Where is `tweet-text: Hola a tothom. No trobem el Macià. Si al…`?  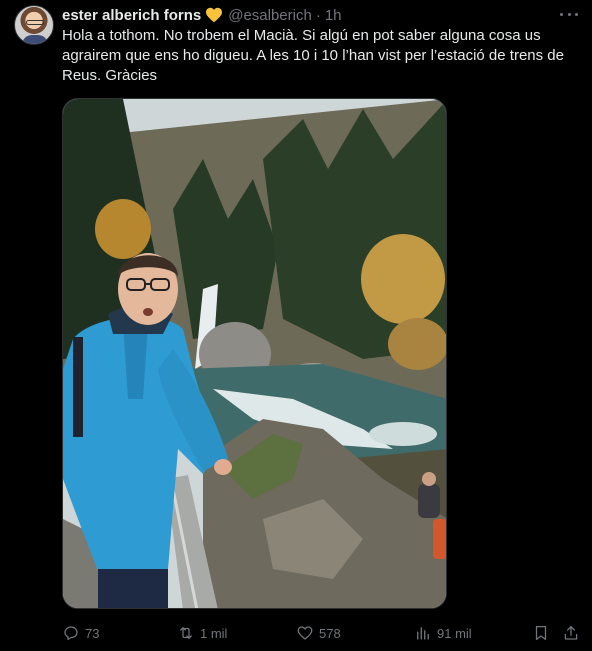
tweet-text: Hola a tothom. No trobem el Macià. Si al… is located at coordinates (313, 55).